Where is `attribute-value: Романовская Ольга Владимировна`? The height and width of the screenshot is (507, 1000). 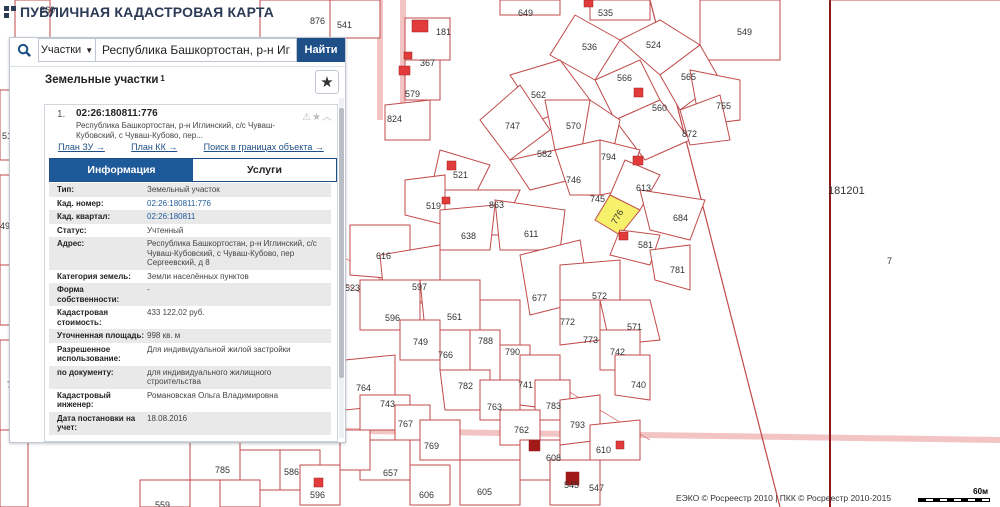
attribute-value: Романовская Ольга Владимировна is located at coordinates (213, 395).